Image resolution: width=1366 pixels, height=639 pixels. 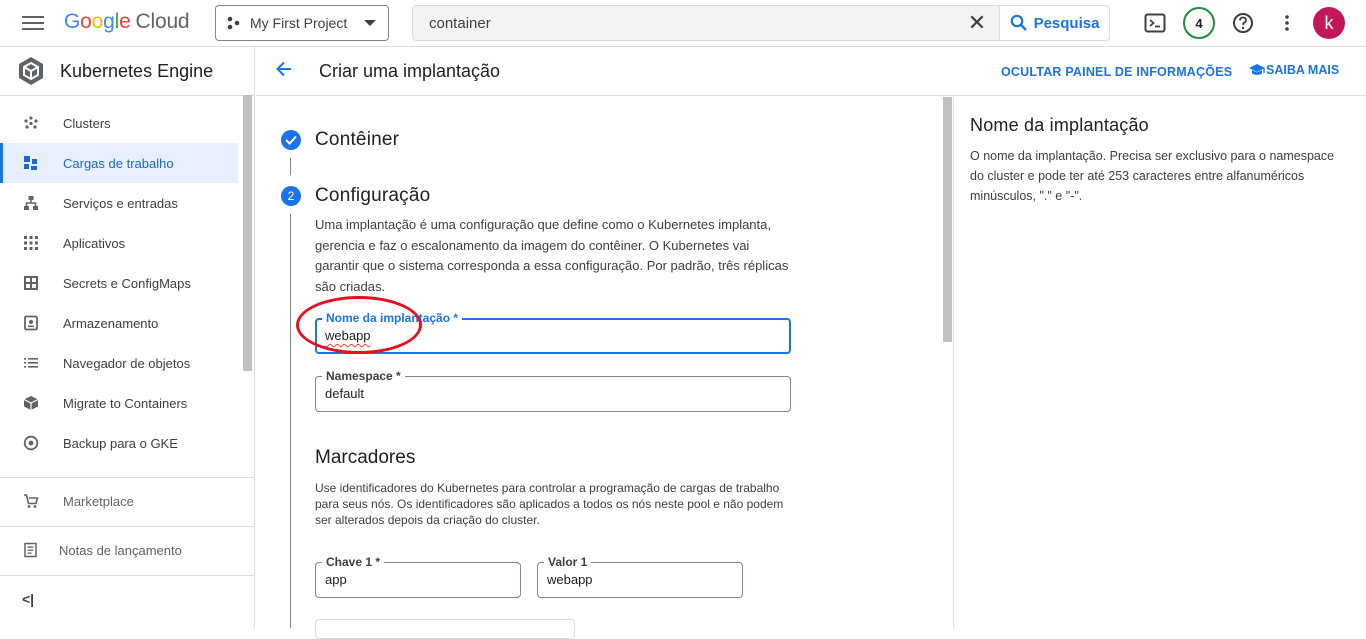 What do you see at coordinates (553, 390) in the screenshot?
I see `namespace-field: Namespace * default` at bounding box center [553, 390].